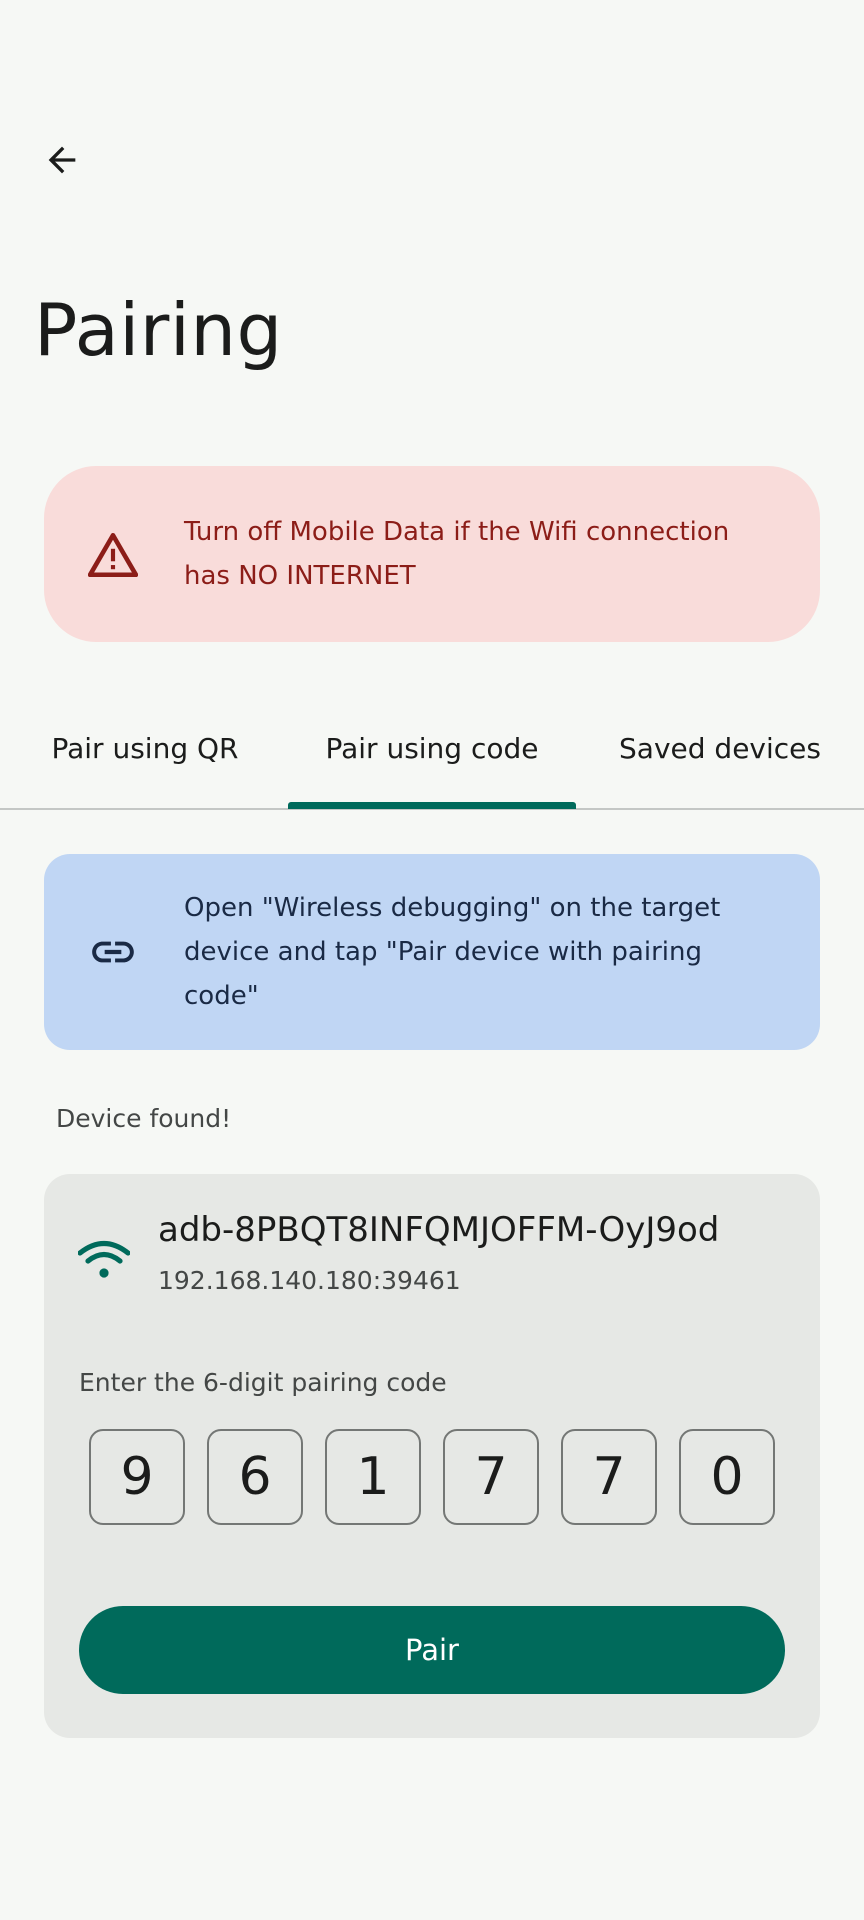 The width and height of the screenshot is (864, 1920). I want to click on pairing-code-digit-5: 7, so click(609, 1477).